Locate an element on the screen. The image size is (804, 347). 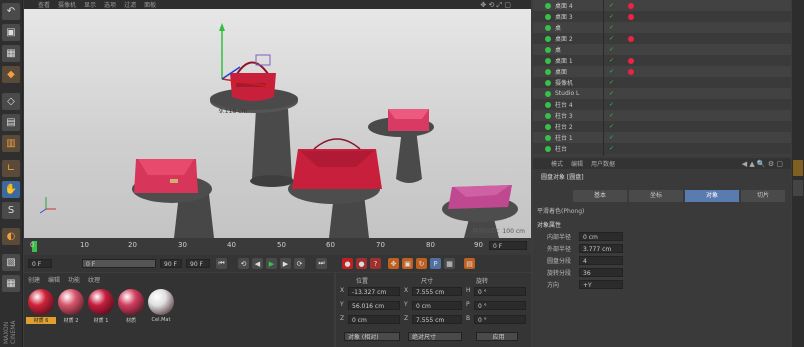
record-icon: ● is located at coordinates (347, 263).